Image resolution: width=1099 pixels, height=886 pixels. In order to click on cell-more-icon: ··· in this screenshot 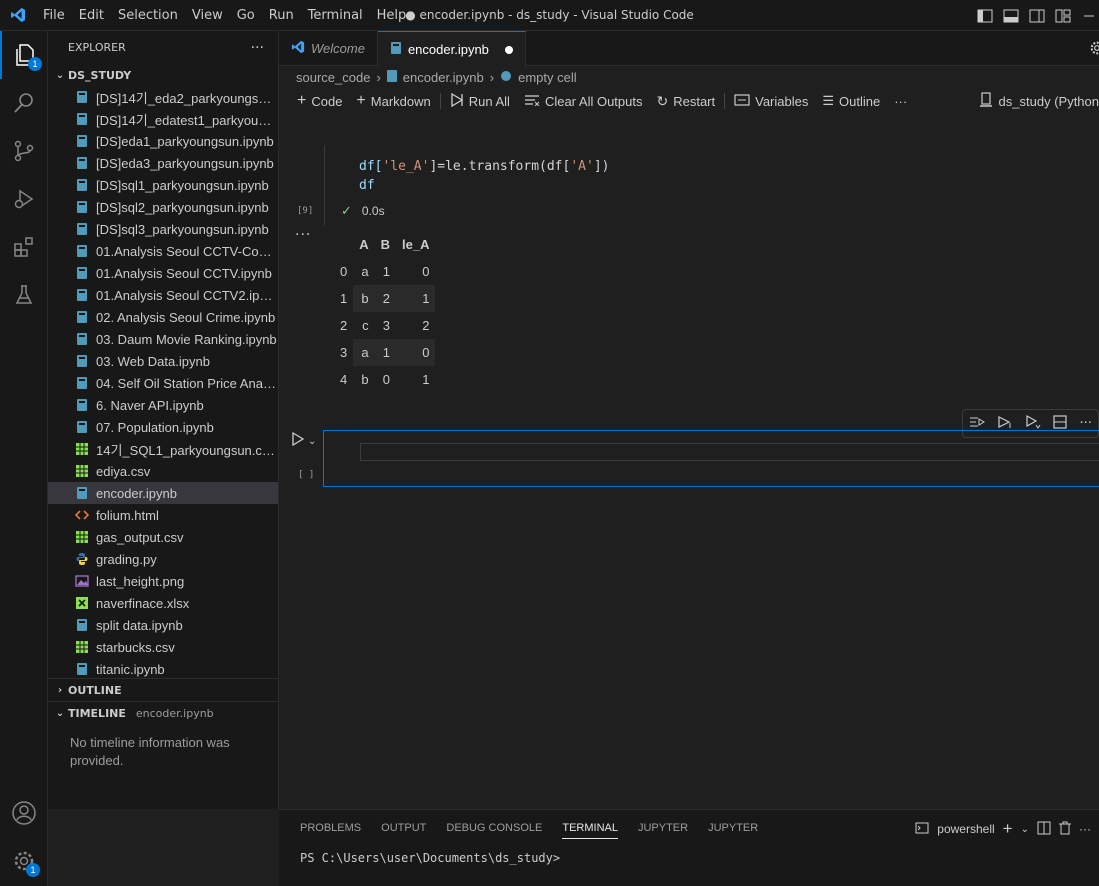, I will do `click(1085, 423)`.